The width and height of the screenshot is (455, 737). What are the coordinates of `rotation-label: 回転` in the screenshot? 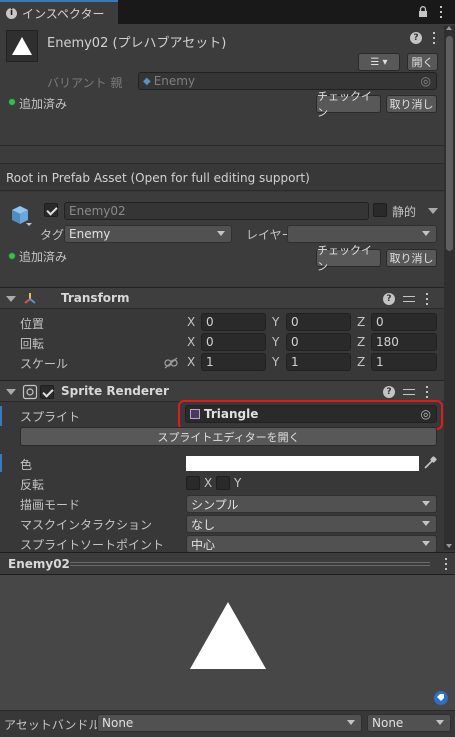 It's located at (32, 344).